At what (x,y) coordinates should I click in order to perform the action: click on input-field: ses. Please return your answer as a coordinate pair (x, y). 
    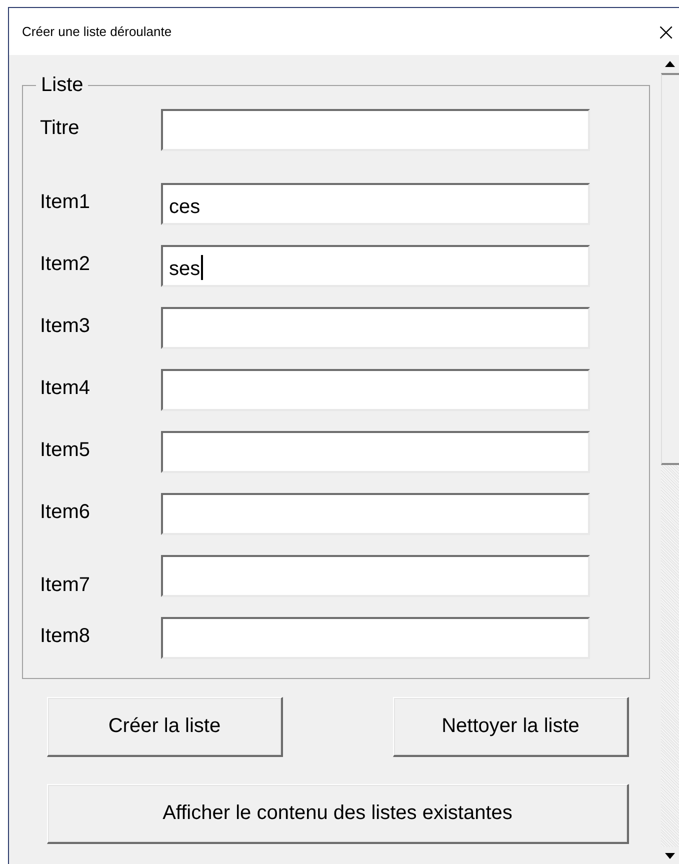
    Looking at the image, I should click on (375, 266).